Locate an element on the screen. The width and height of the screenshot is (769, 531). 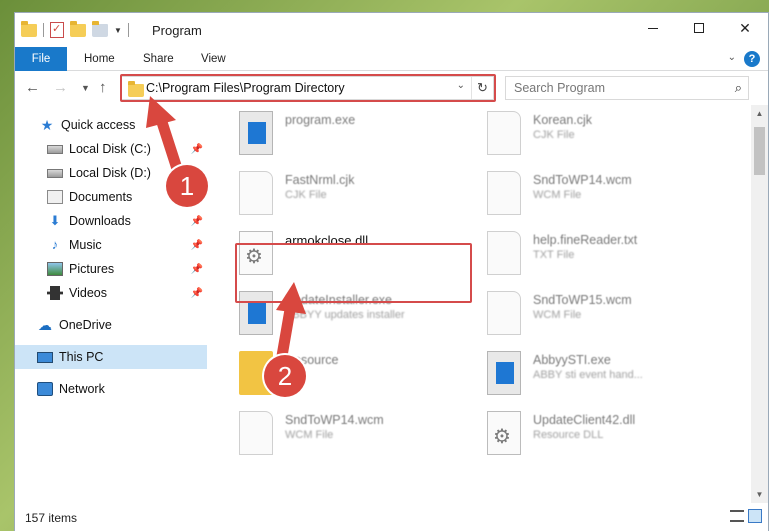
downloads-icon: ⬇ is located at coordinates (55, 220).